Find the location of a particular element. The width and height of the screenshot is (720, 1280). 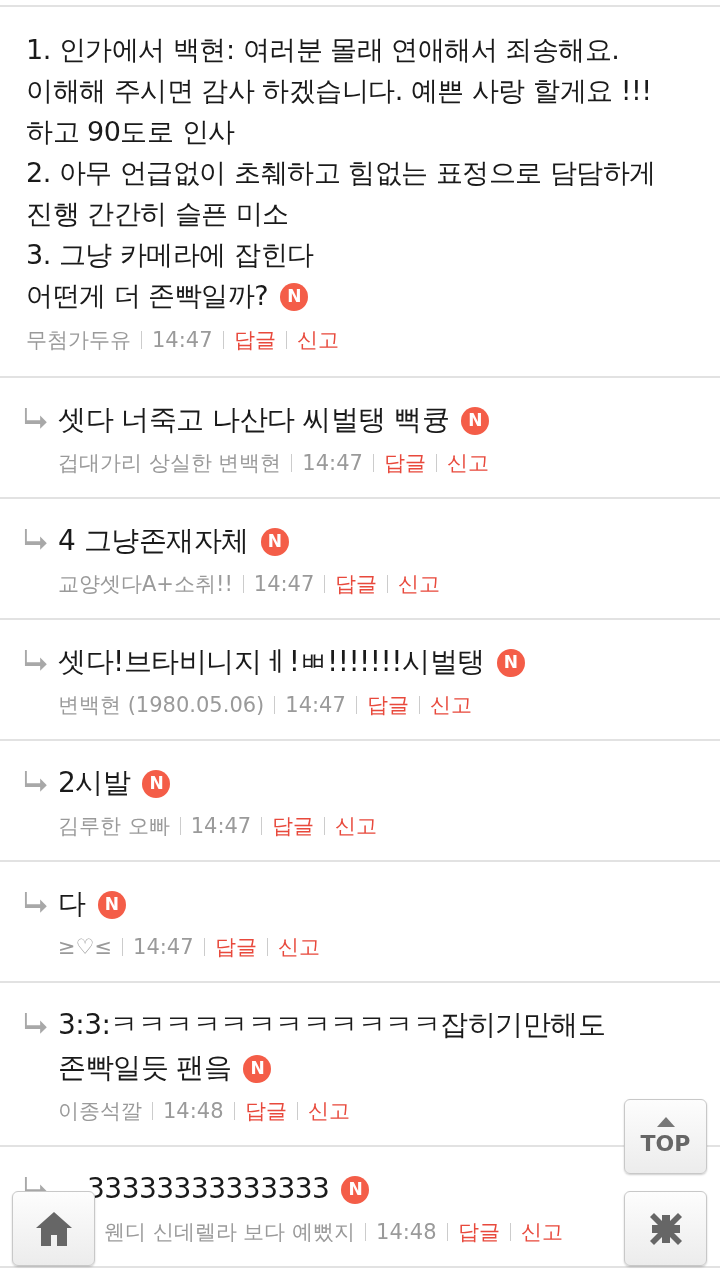

up-triangle-icon is located at coordinates (665, 1122).